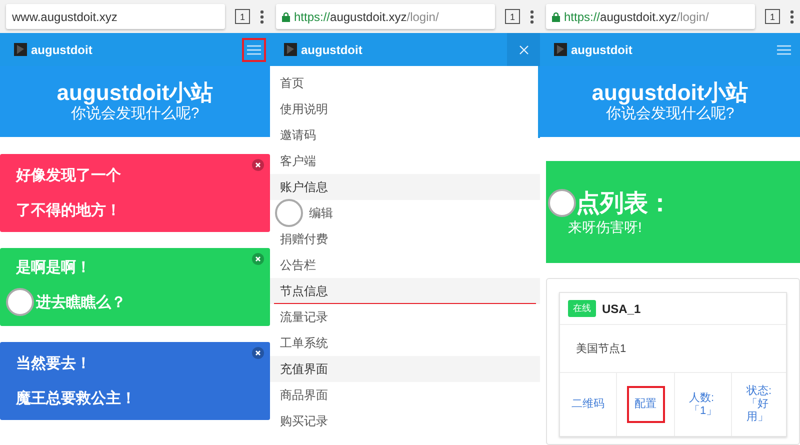 The width and height of the screenshot is (800, 445). Describe the element at coordinates (53, 363) in the screenshot. I see `alert-text: 当然要去！` at that location.